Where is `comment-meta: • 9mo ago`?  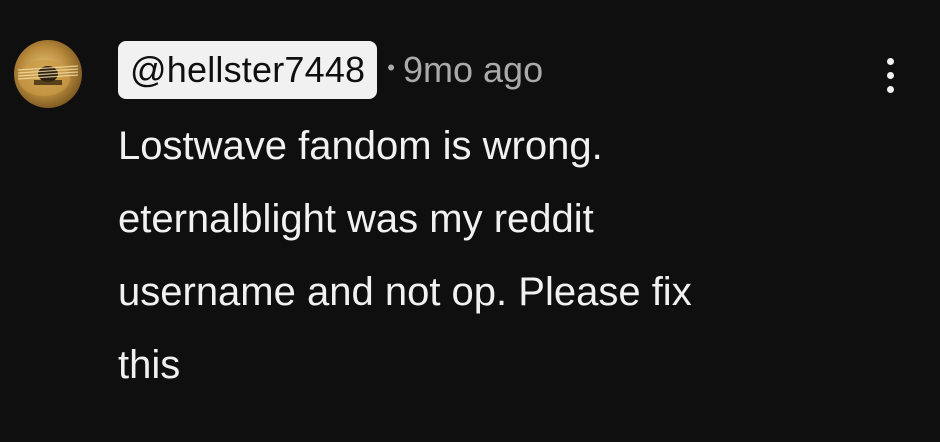
comment-meta: • 9mo ago is located at coordinates (465, 70).